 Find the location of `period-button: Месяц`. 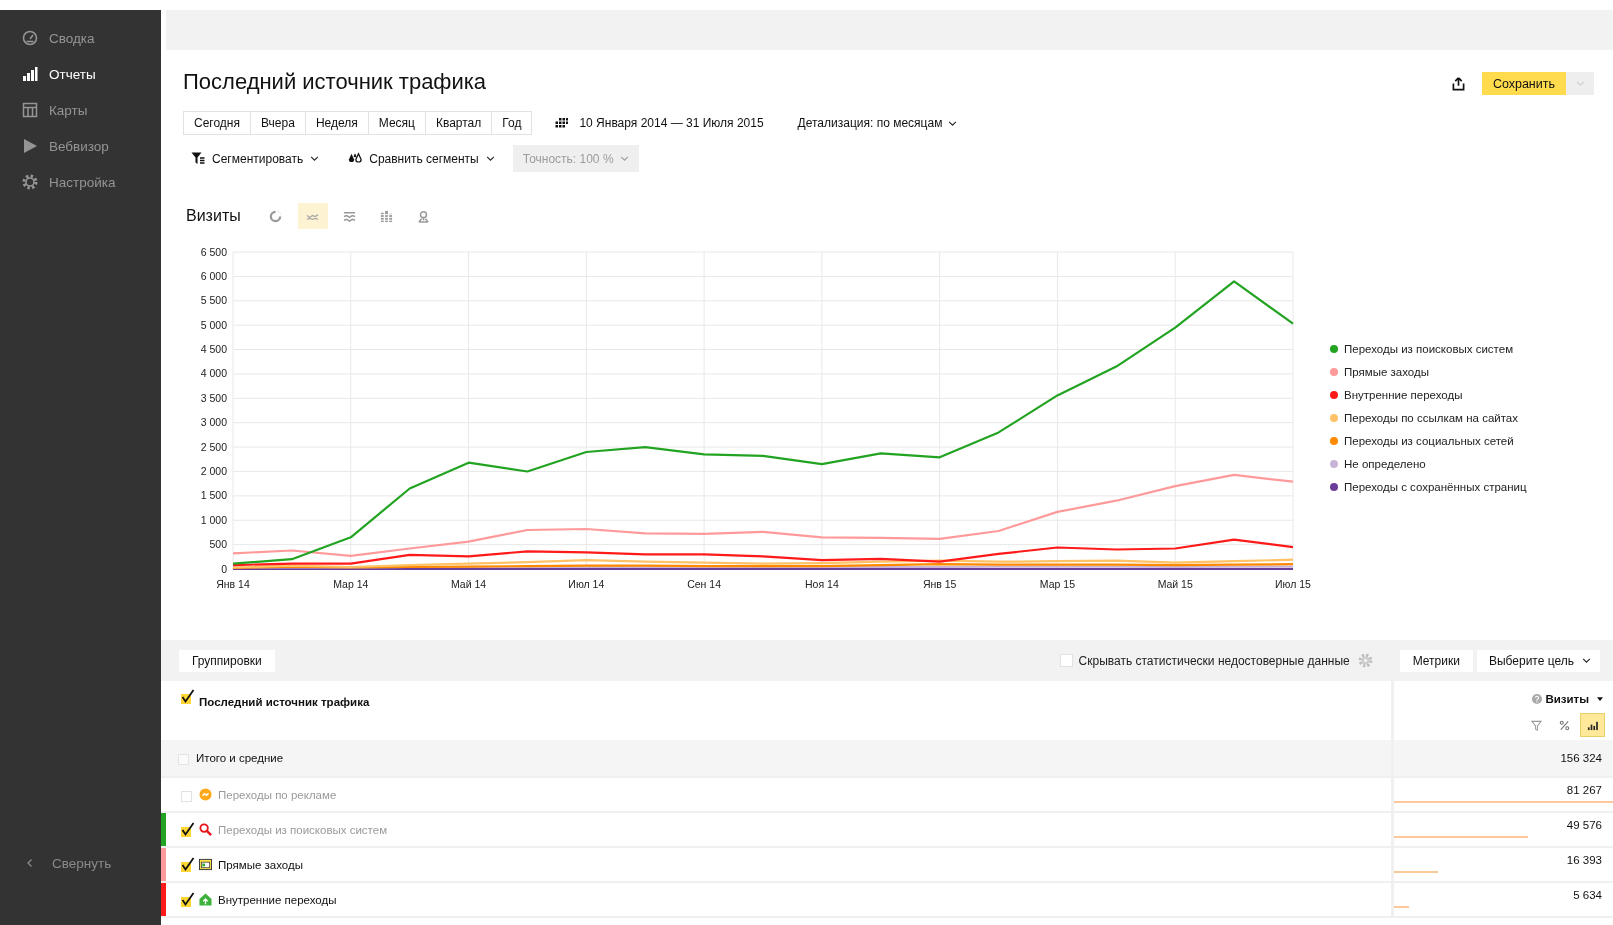

period-button: Месяц is located at coordinates (397, 123).